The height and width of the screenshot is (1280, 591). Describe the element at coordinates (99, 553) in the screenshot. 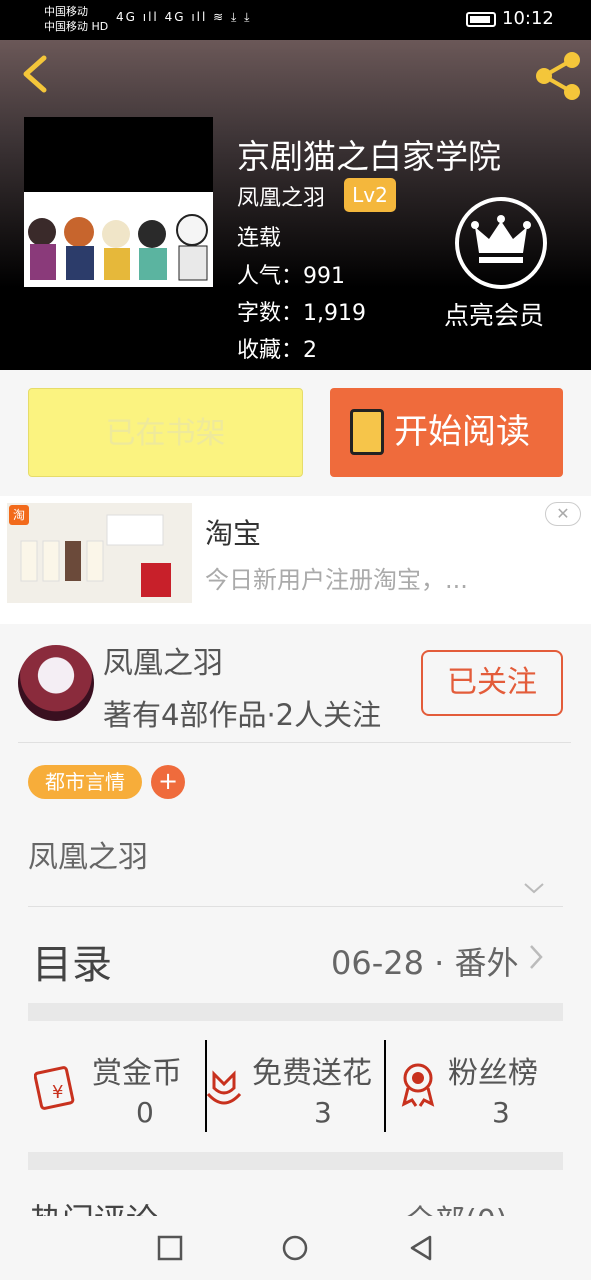

I see `ad-image: 淘` at that location.